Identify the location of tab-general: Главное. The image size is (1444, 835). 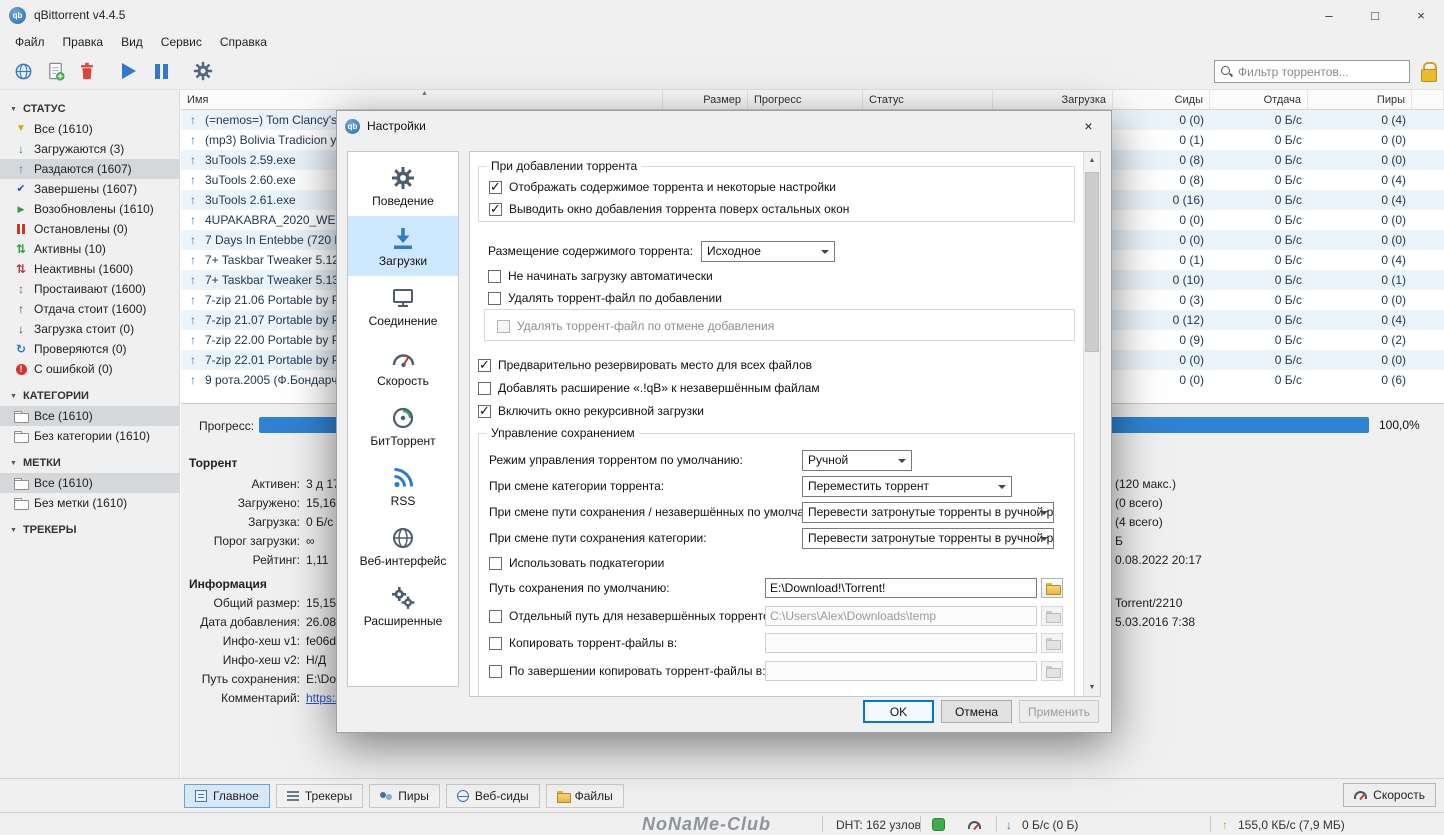
(227, 795).